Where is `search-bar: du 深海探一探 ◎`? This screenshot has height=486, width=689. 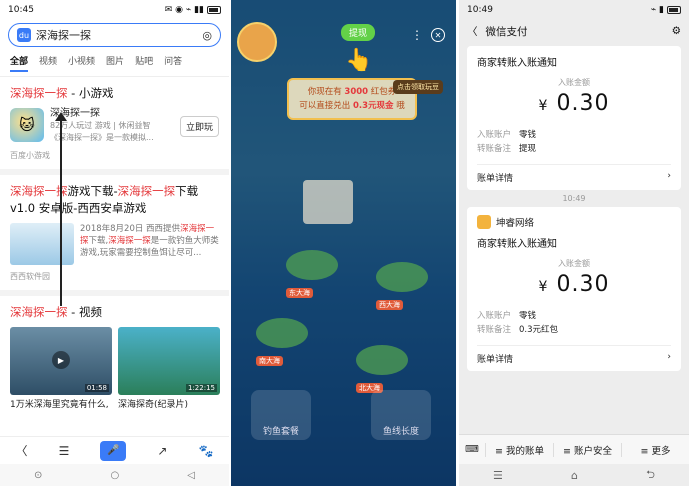
search-bar: du 深海探一探 ◎ is located at coordinates (114, 35).